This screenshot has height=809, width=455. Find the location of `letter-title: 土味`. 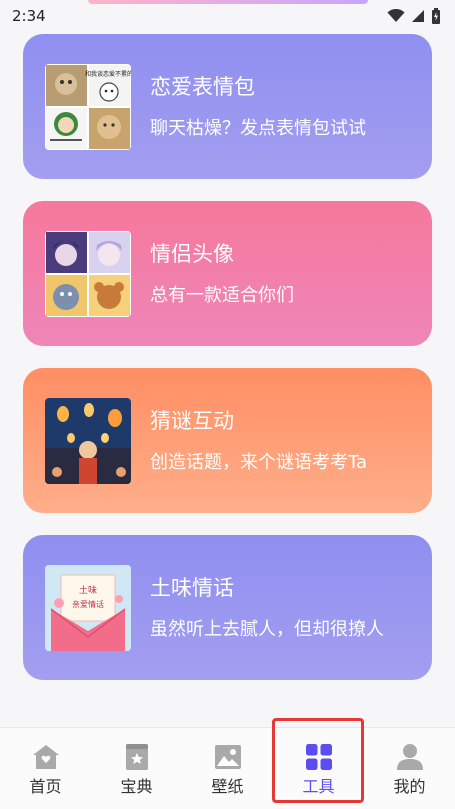

letter-title: 土味 is located at coordinates (88, 590).